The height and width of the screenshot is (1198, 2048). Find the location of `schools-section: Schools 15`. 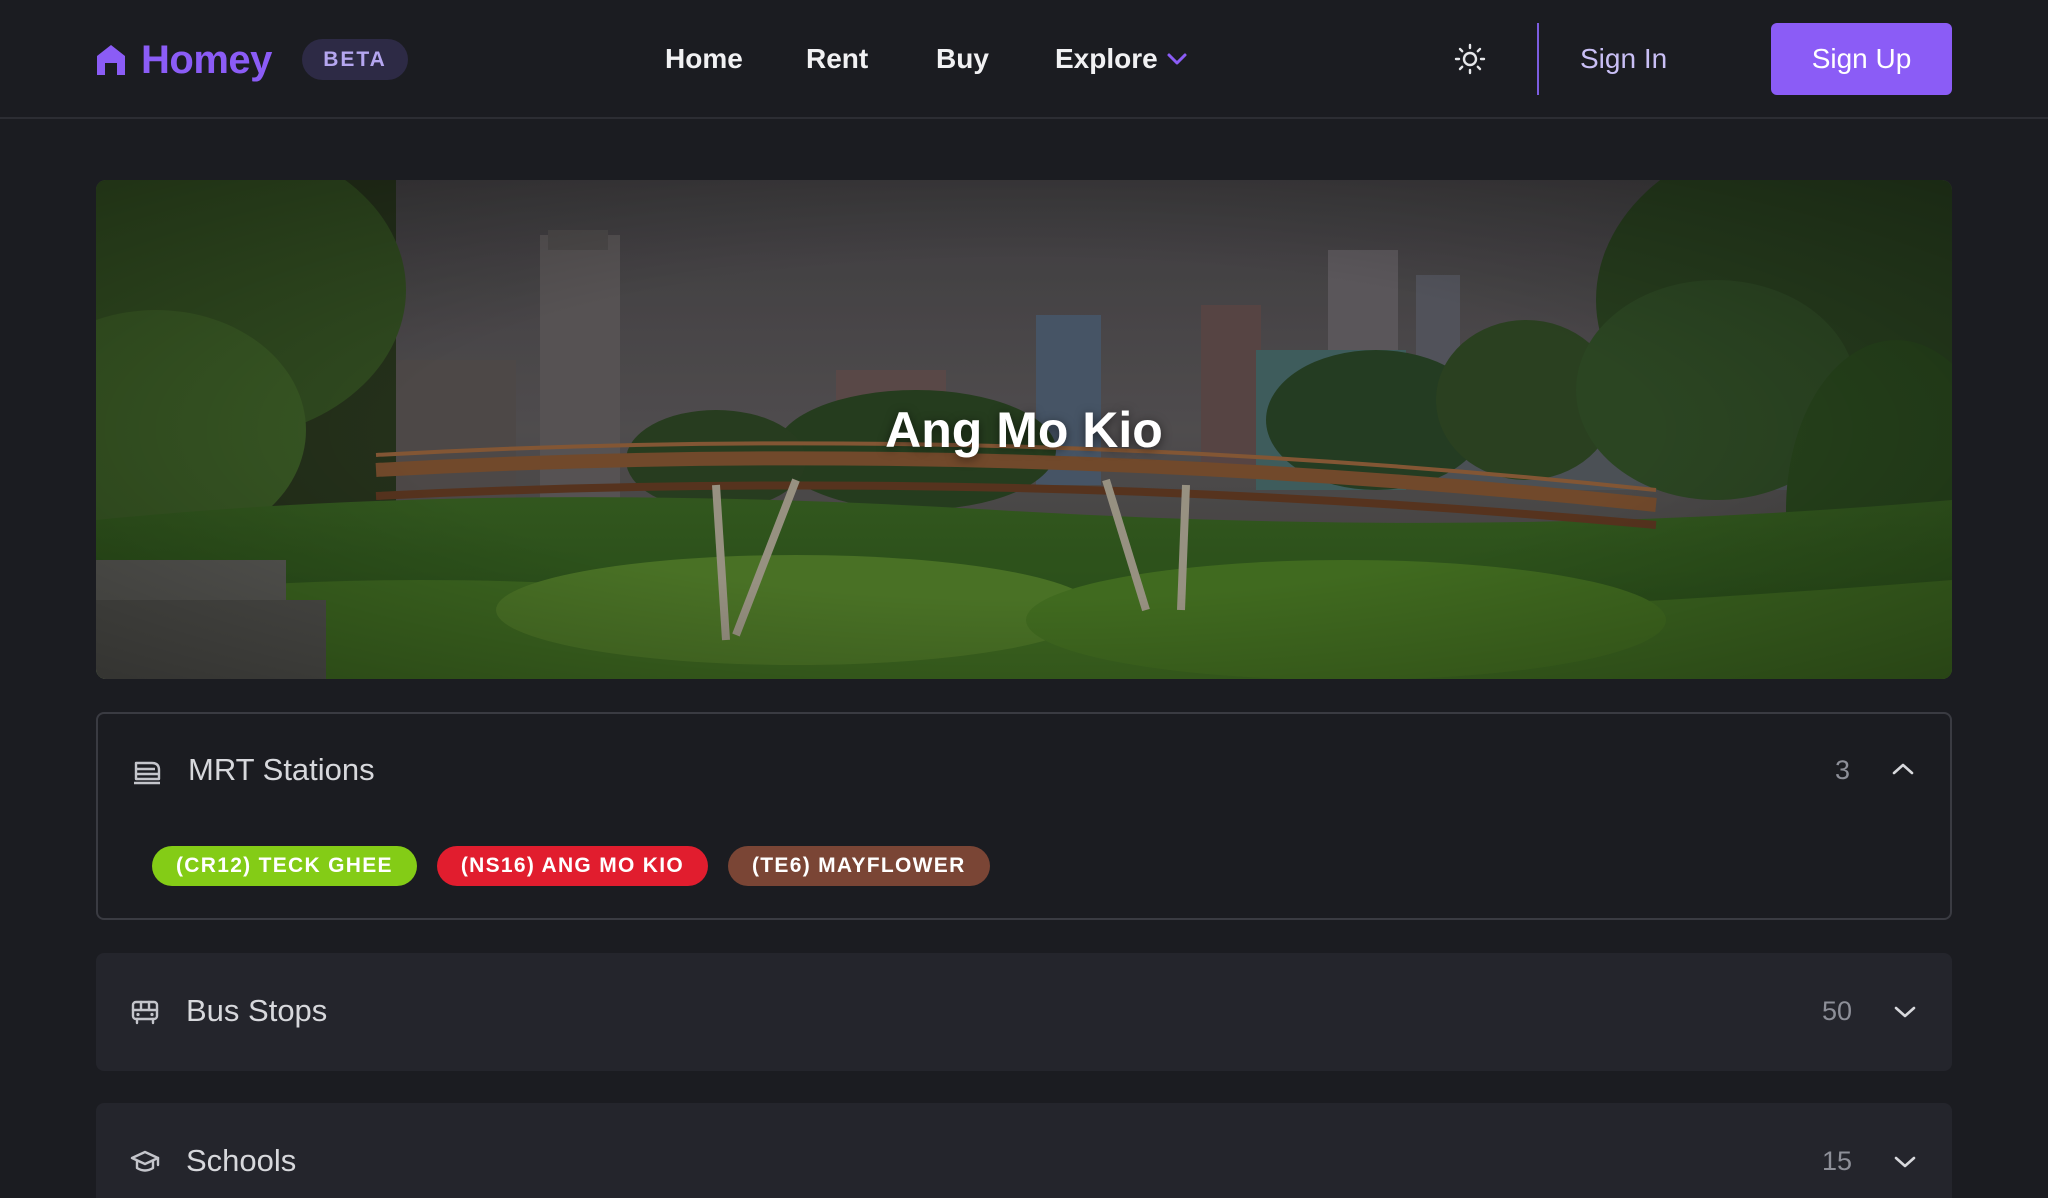

schools-section: Schools 15 is located at coordinates (1024, 1150).